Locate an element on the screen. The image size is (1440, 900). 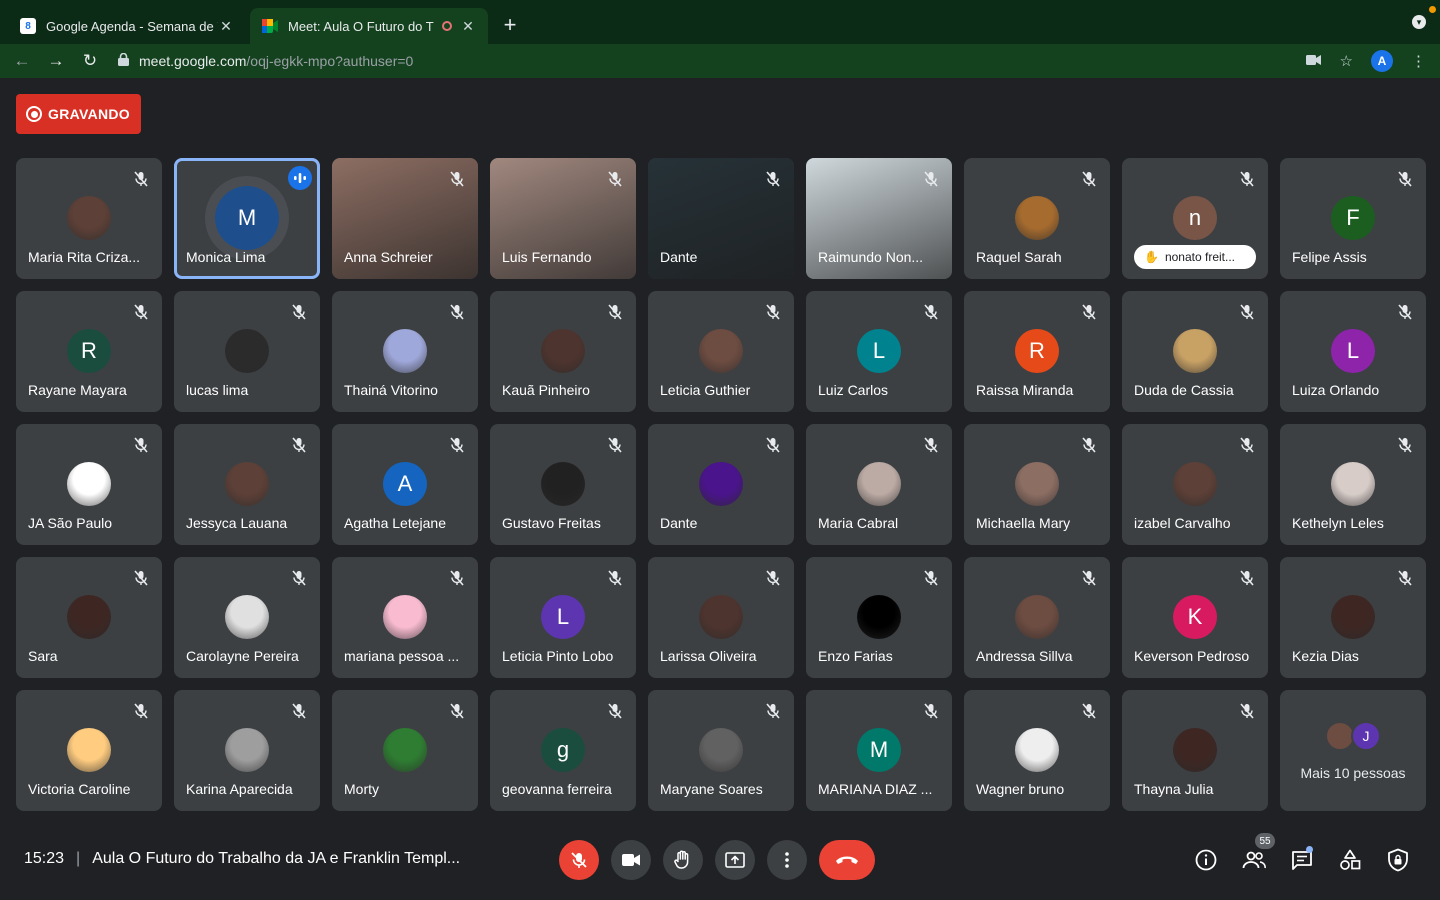
participant-name: Jessyca Lauana is located at coordinates (237, 523).